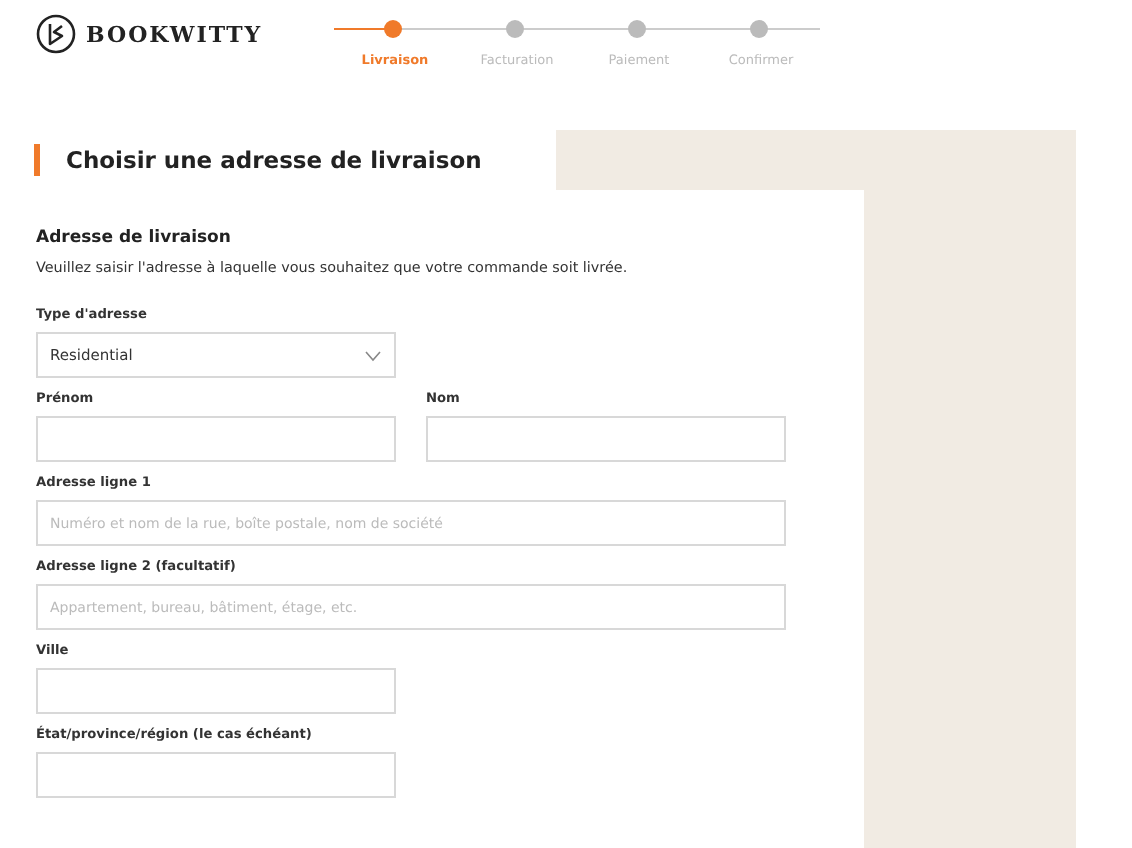 The height and width of the screenshot is (848, 1132). I want to click on logo-icon, so click(56, 34).